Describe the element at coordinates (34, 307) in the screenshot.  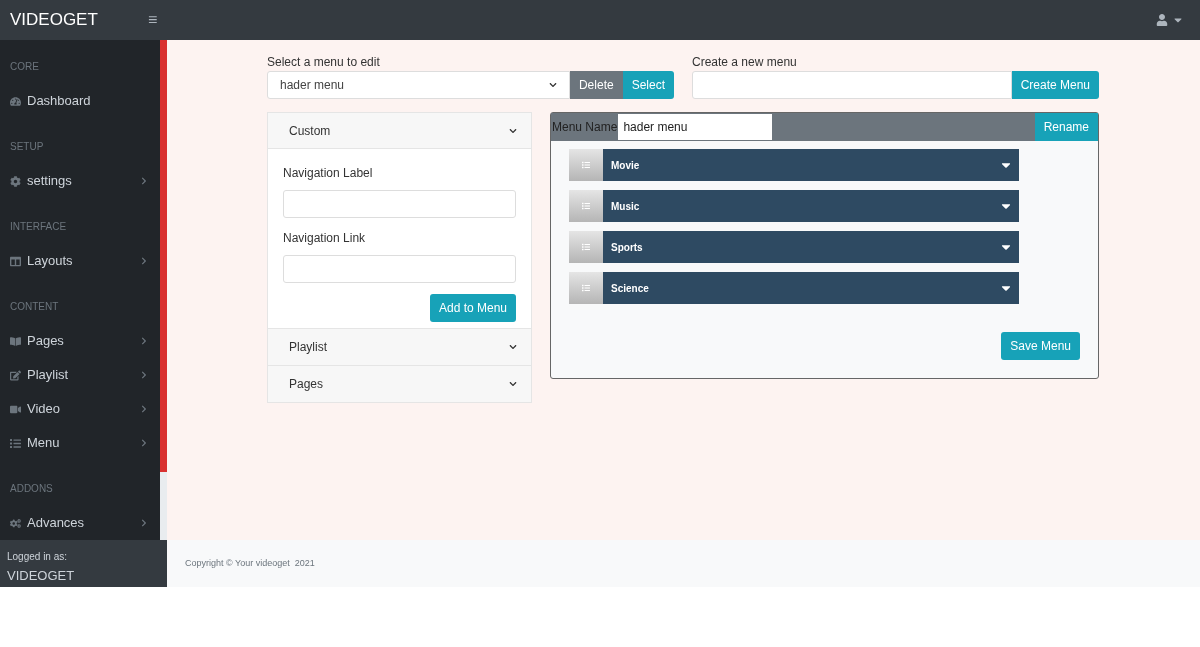
I see `sidebar-heading: CONTENT` at that location.